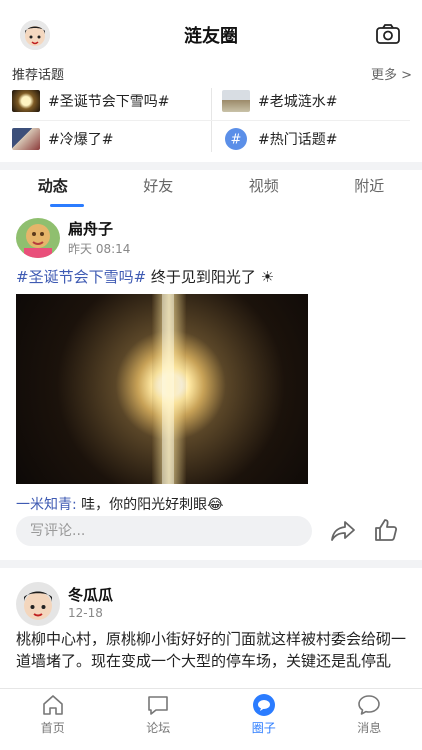 The height and width of the screenshot is (750, 422). Describe the element at coordinates (67, 205) in the screenshot. I see `active-tab-indicator` at that location.